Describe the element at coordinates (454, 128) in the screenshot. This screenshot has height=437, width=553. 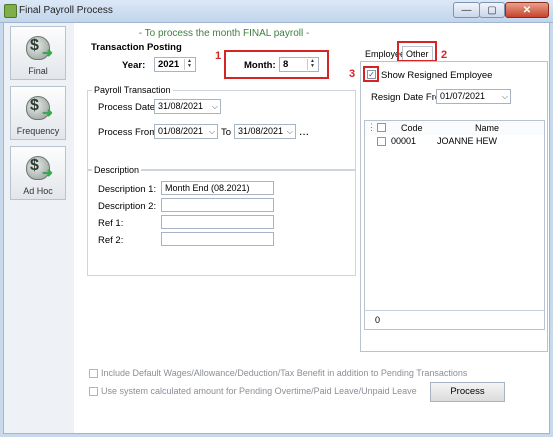
I see `grid-header: ⋮ Code Name` at that location.